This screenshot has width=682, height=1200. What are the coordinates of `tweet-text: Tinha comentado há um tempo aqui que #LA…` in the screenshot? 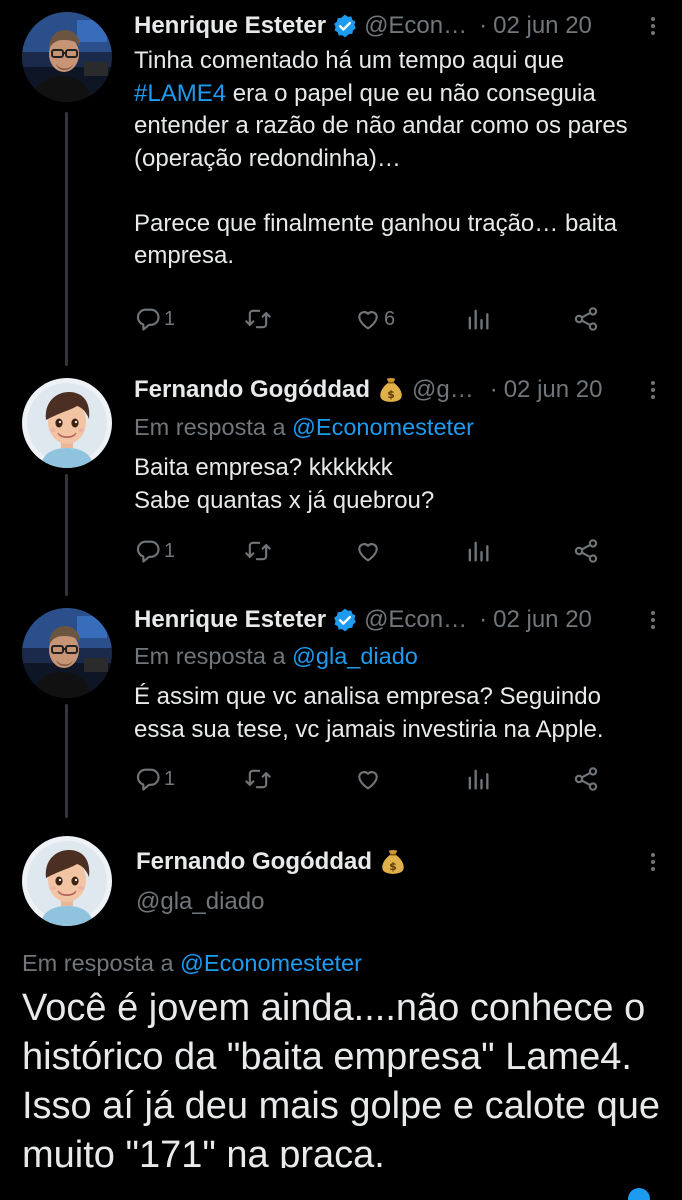 It's located at (394, 159).